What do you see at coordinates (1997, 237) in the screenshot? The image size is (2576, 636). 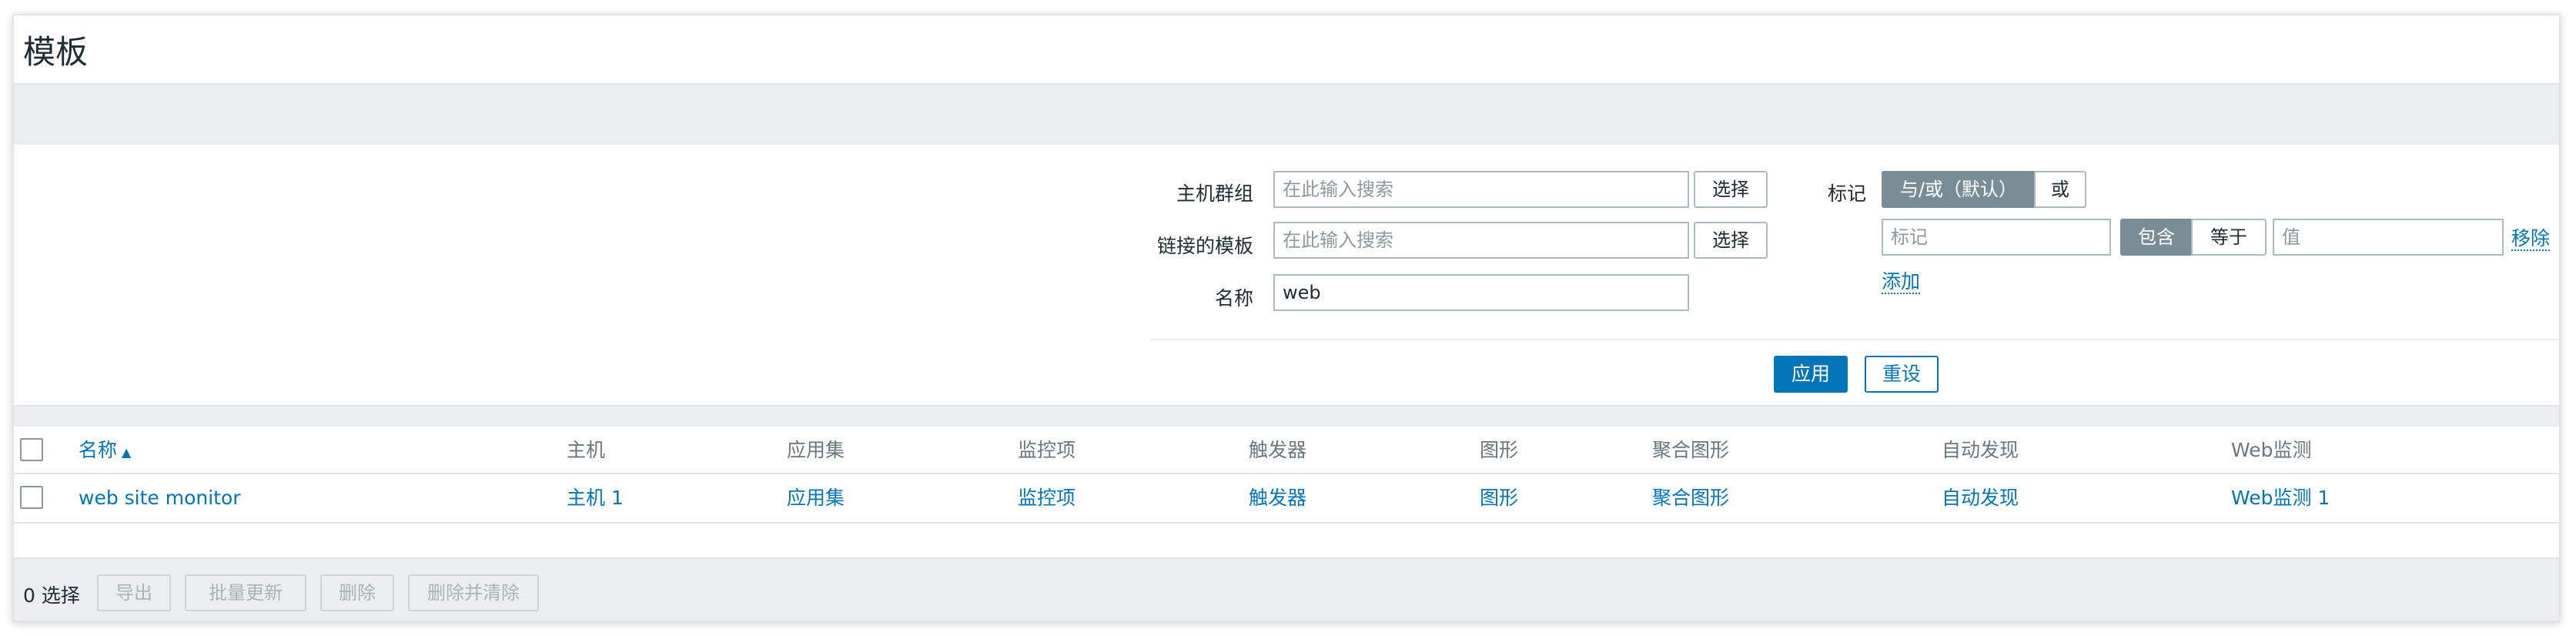 I see `tag-name-input` at bounding box center [1997, 237].